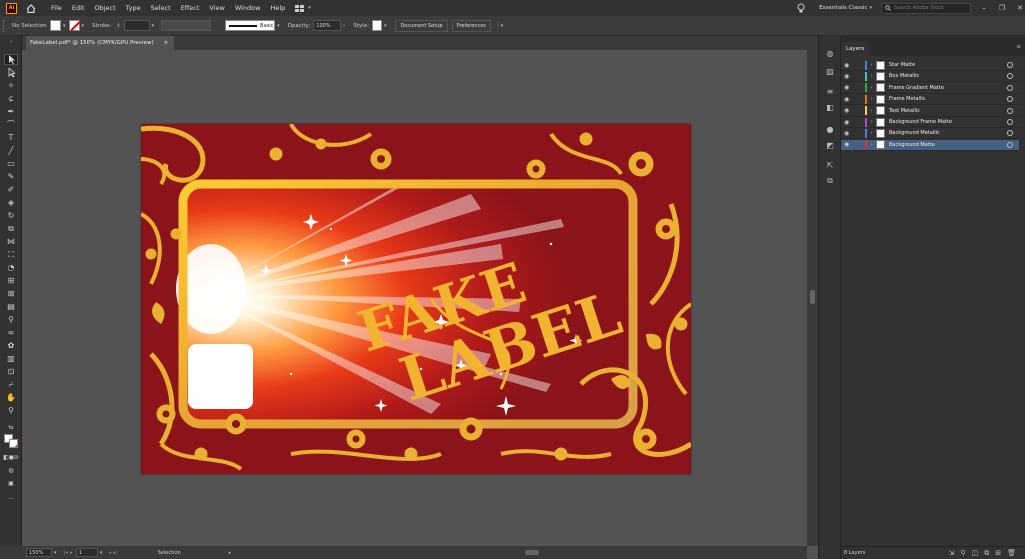  I want to click on line-tool-icon: ╱, so click(11, 150).